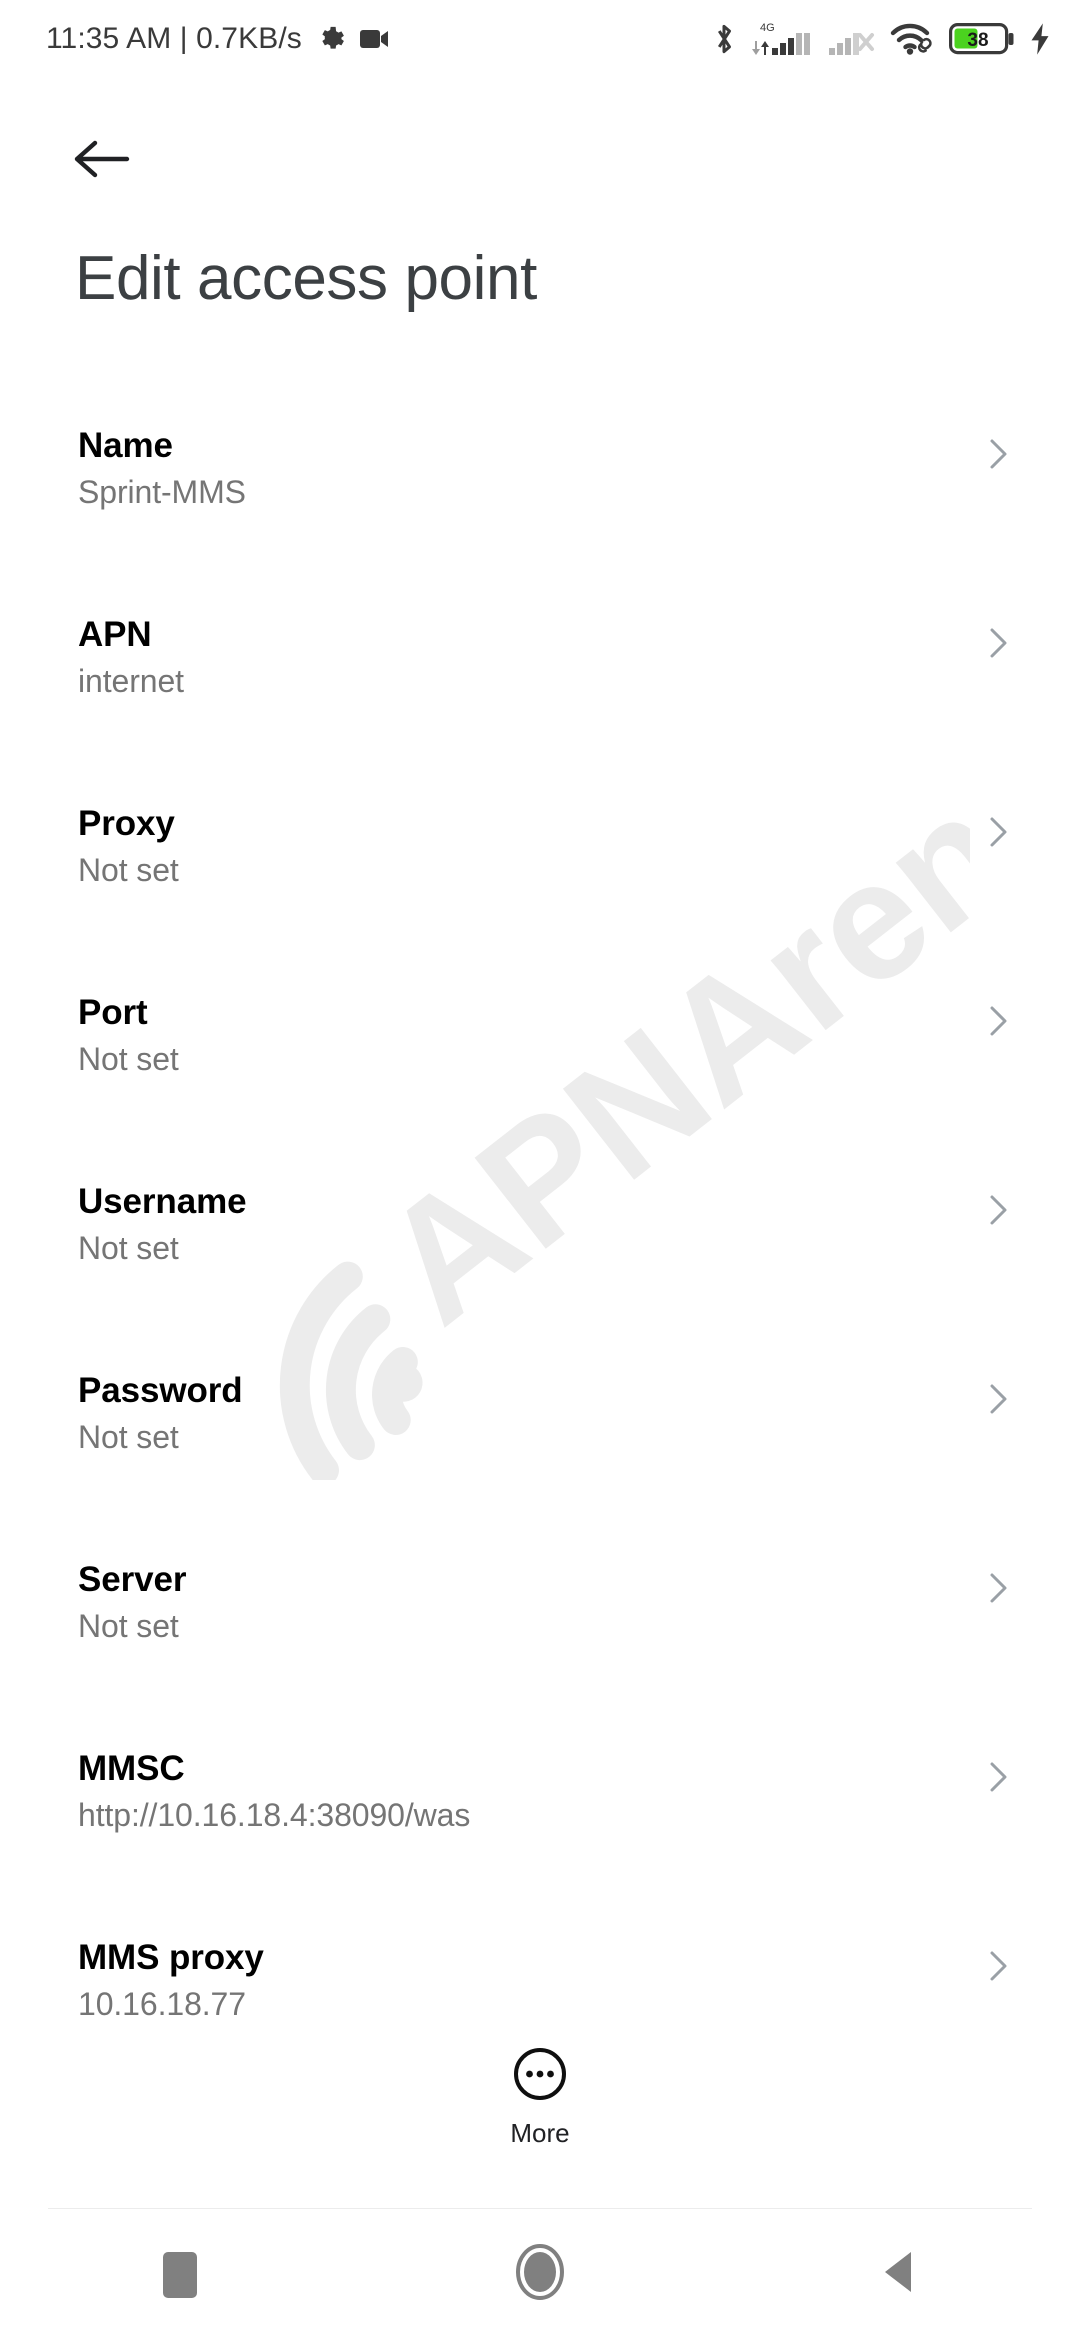 The height and width of the screenshot is (2340, 1080). Describe the element at coordinates (375, 39) in the screenshot. I see `screen-recorder-icon` at that location.